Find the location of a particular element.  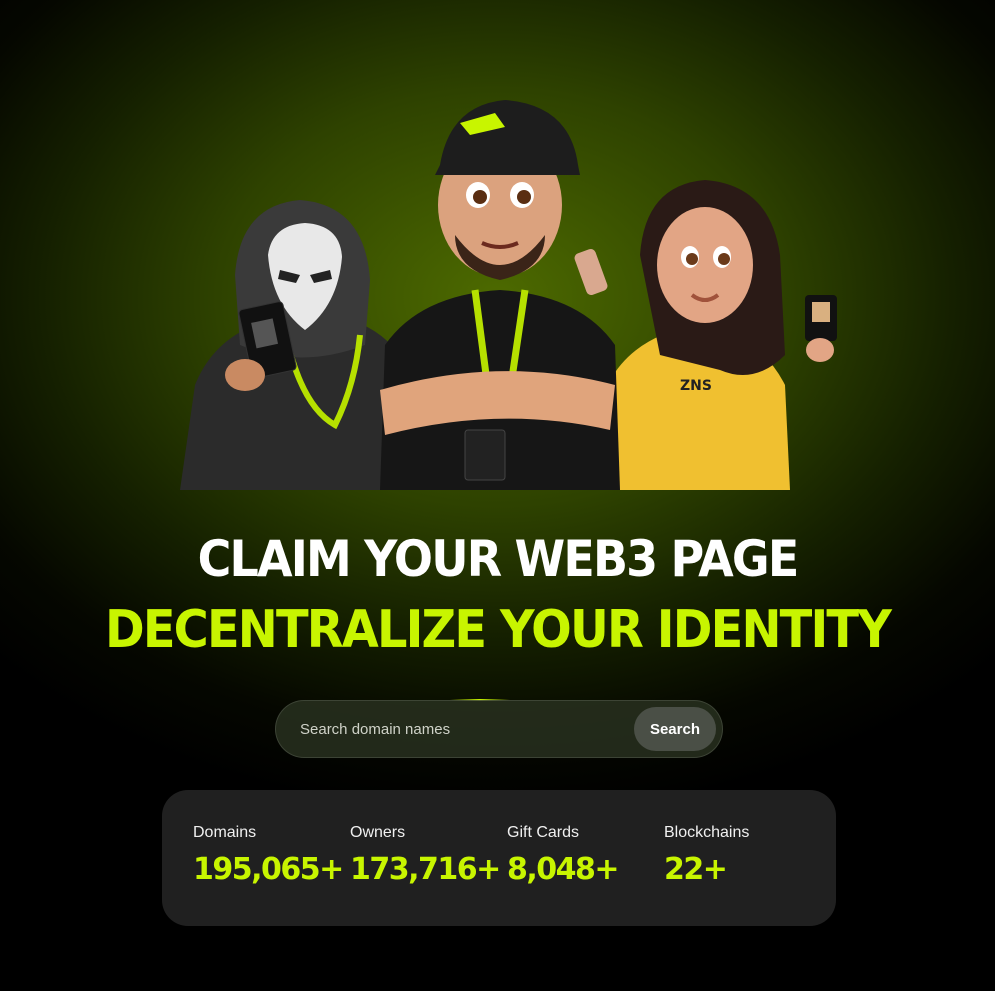

stat-value: 8,048+ is located at coordinates (563, 869).